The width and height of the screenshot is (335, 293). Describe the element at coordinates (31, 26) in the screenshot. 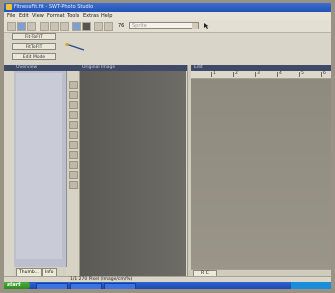

I see `save-icon` at that location.